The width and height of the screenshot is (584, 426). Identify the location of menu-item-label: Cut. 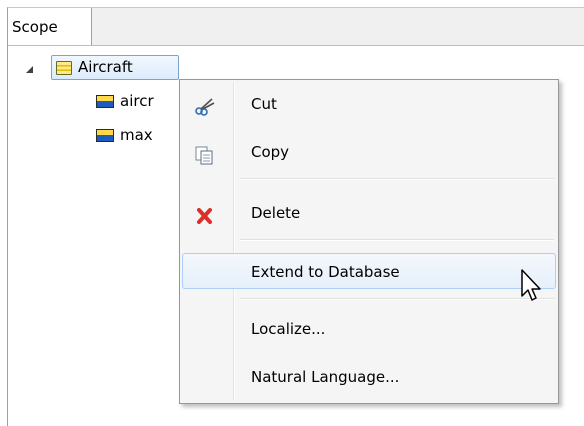
(264, 104).